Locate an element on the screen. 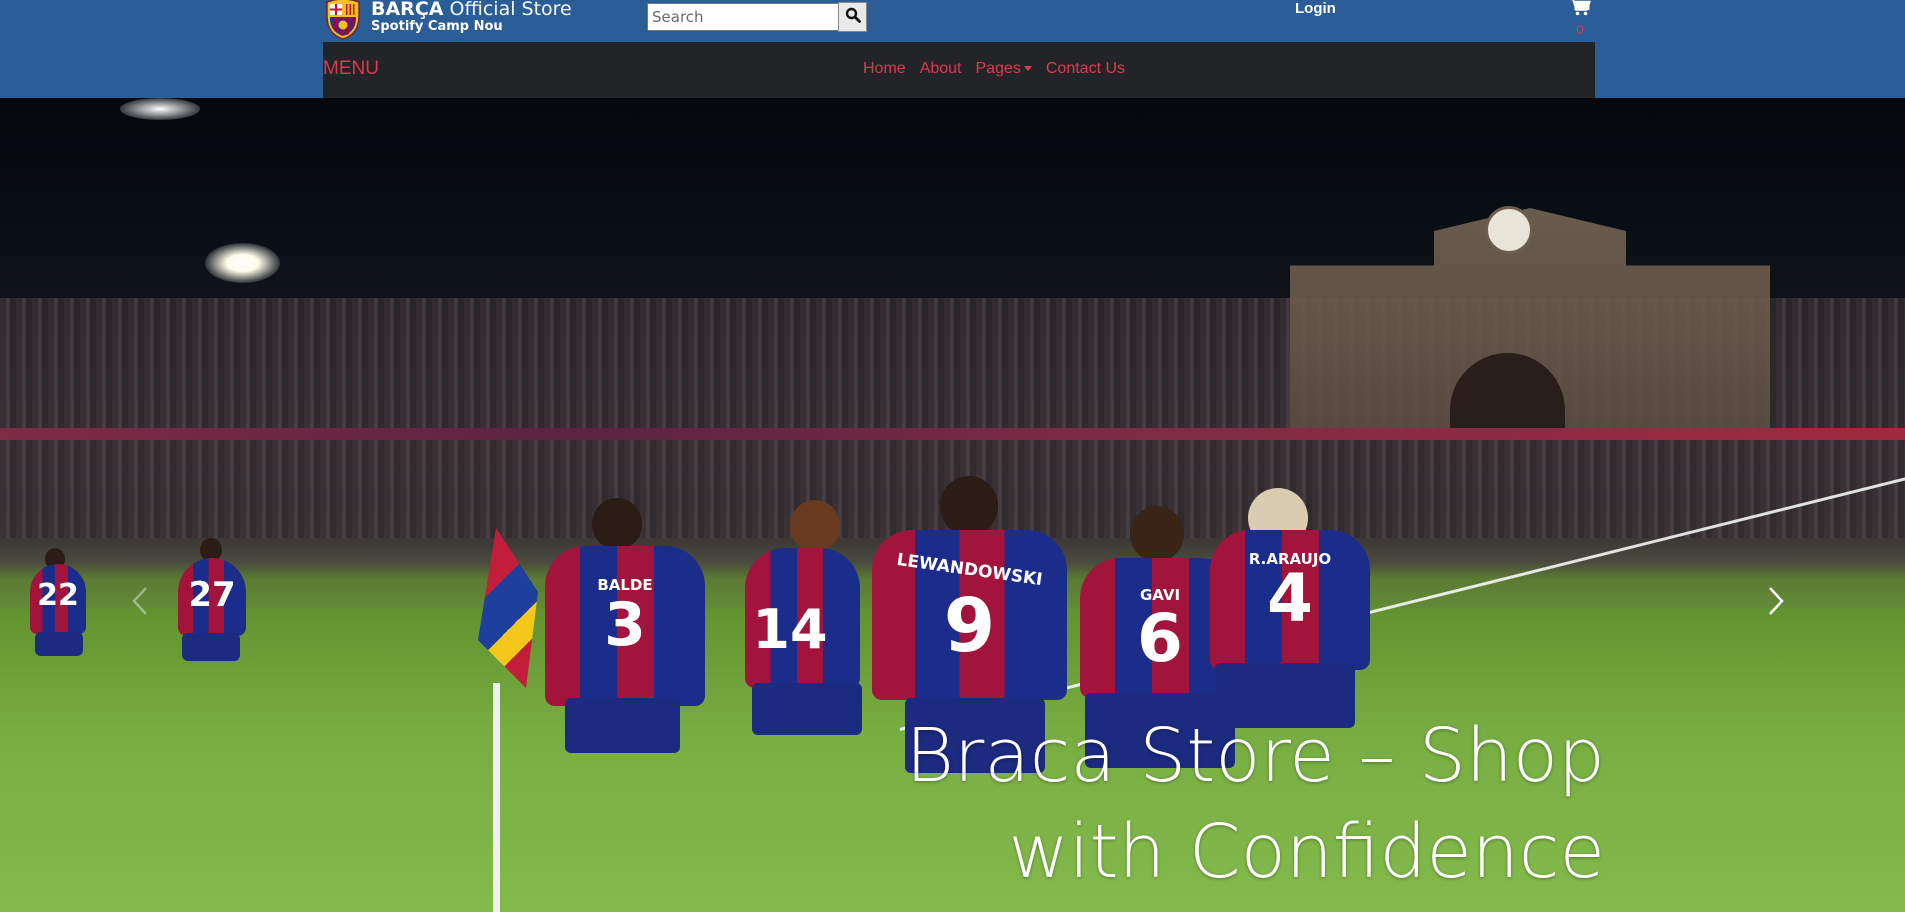  jersey-number: 3 is located at coordinates (625, 625).